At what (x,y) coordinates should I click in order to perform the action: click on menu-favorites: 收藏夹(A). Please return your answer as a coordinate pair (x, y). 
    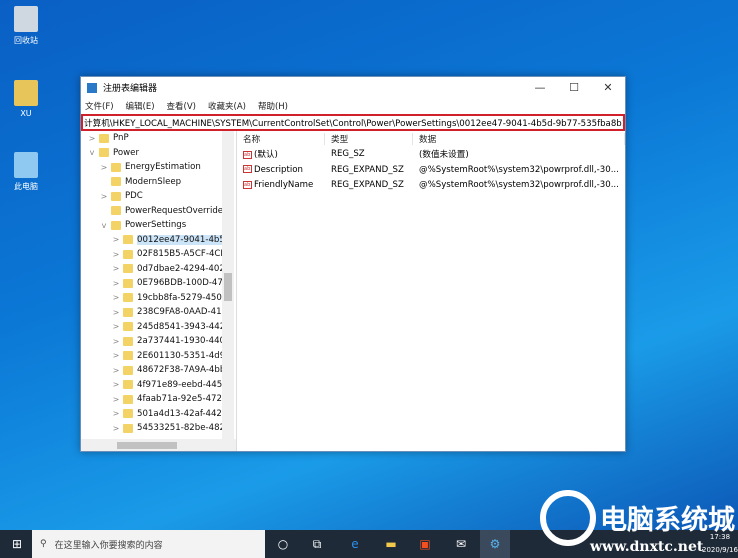
    Looking at the image, I should click on (227, 106).